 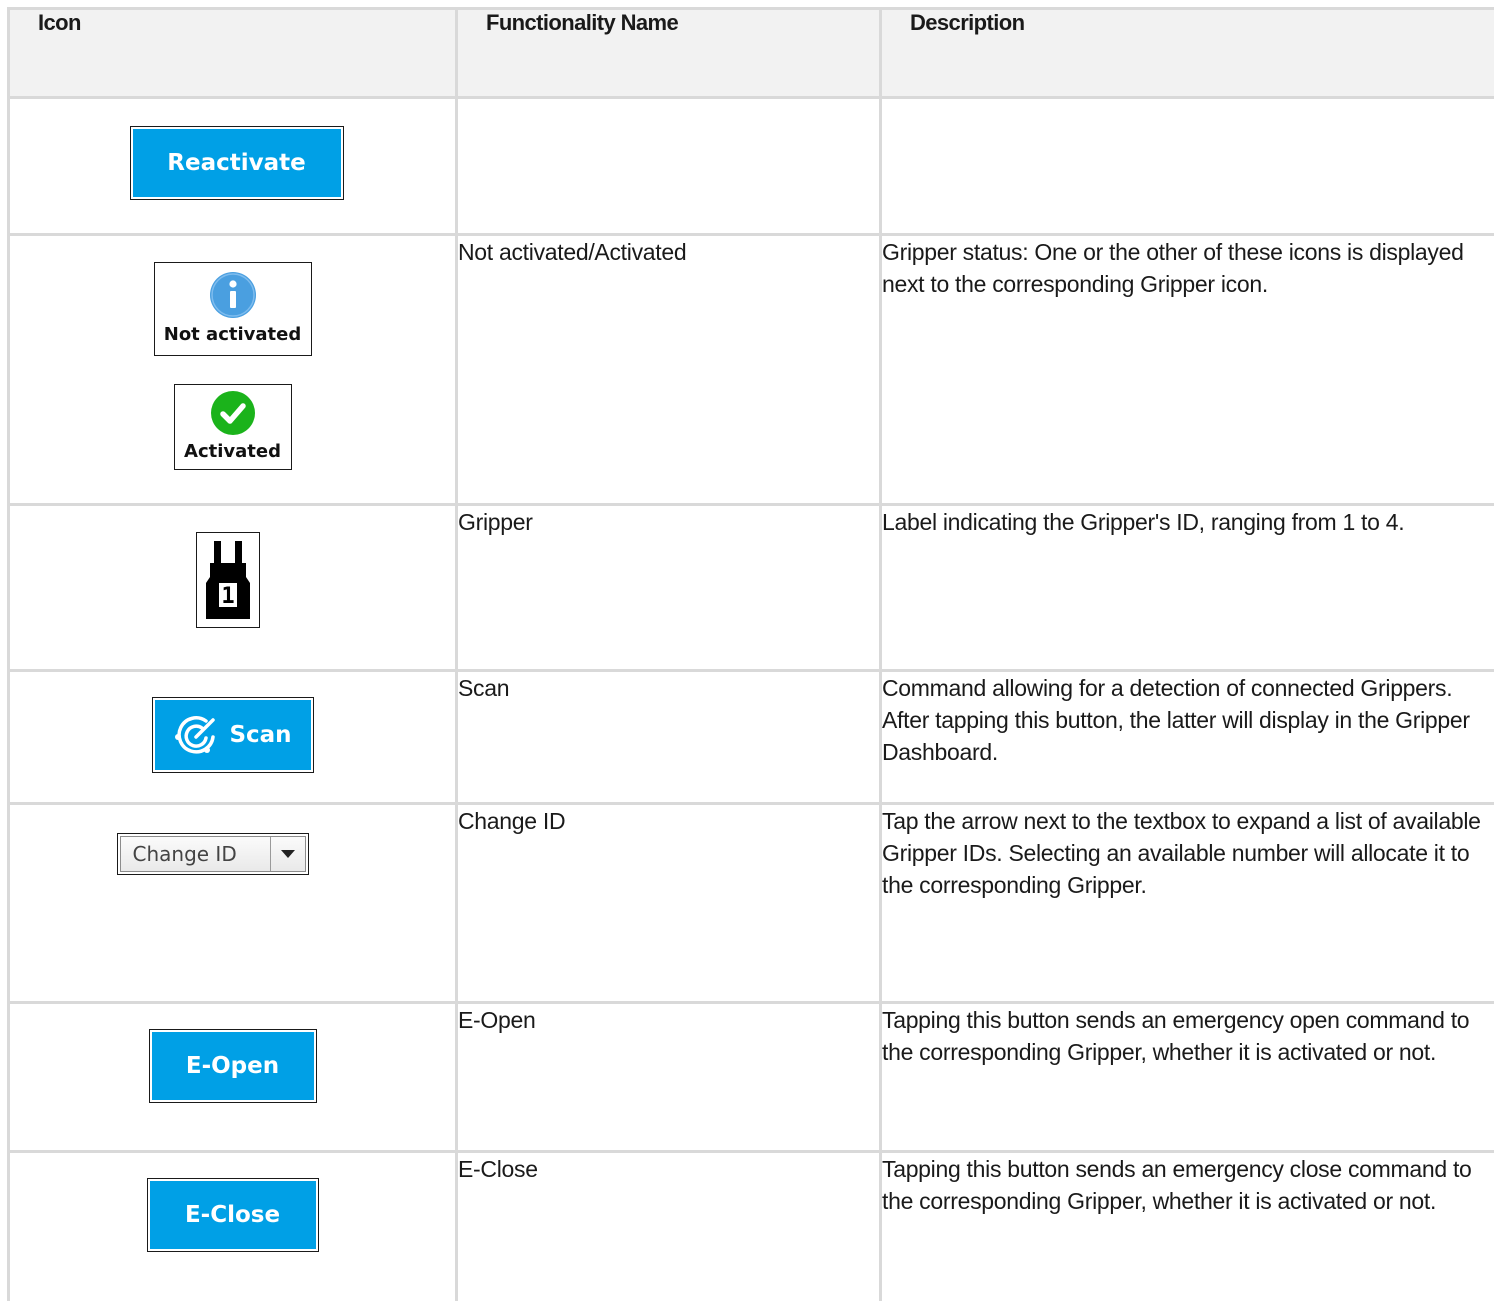 I want to click on functionality-name: Gripper, so click(x=668, y=587).